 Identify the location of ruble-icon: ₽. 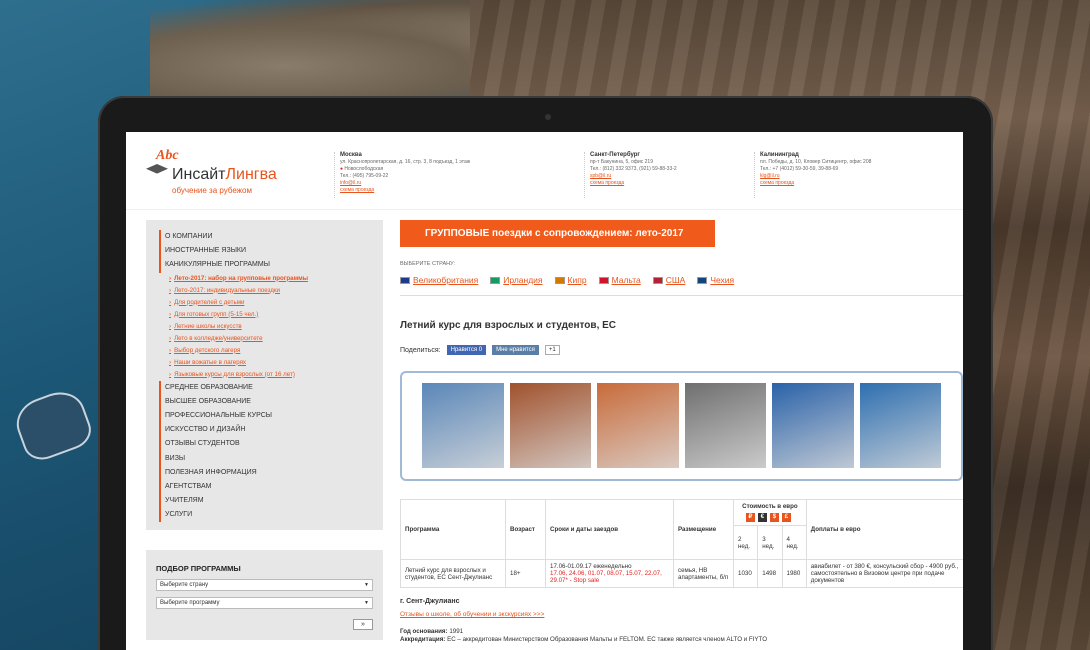
(750, 517).